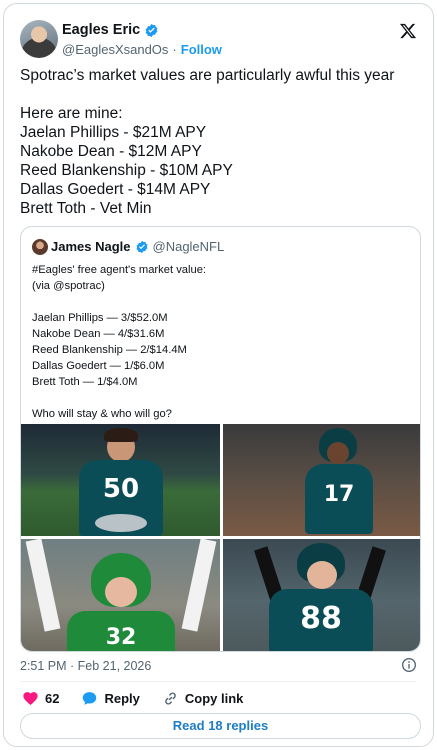 The image size is (437, 750). Describe the element at coordinates (115, 49) in the screenshot. I see `author-handle: @EaglesXsandOs` at that location.